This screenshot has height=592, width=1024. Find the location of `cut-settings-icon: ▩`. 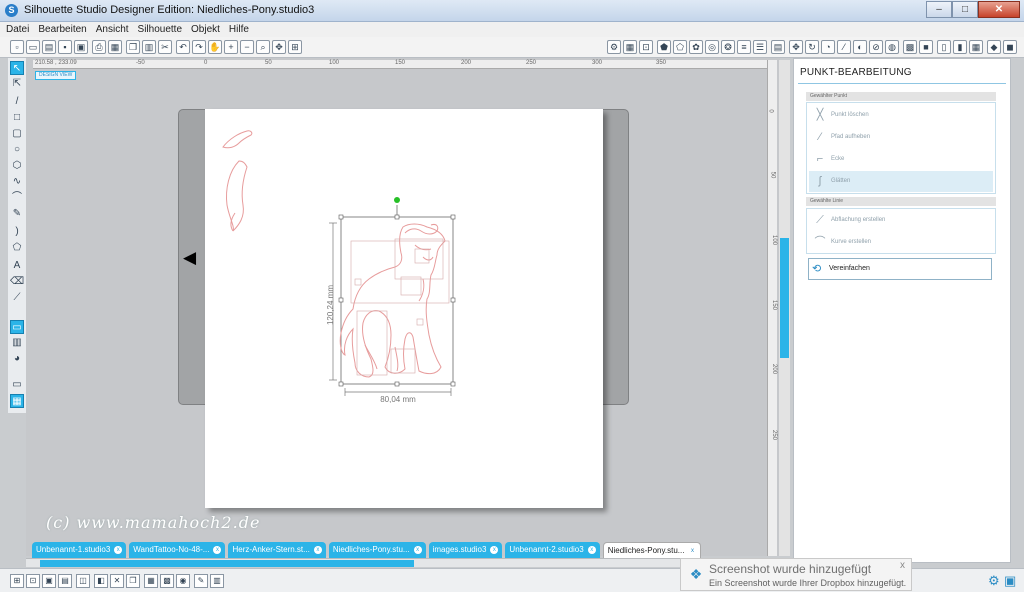

cut-settings-icon: ▩ is located at coordinates (910, 47).